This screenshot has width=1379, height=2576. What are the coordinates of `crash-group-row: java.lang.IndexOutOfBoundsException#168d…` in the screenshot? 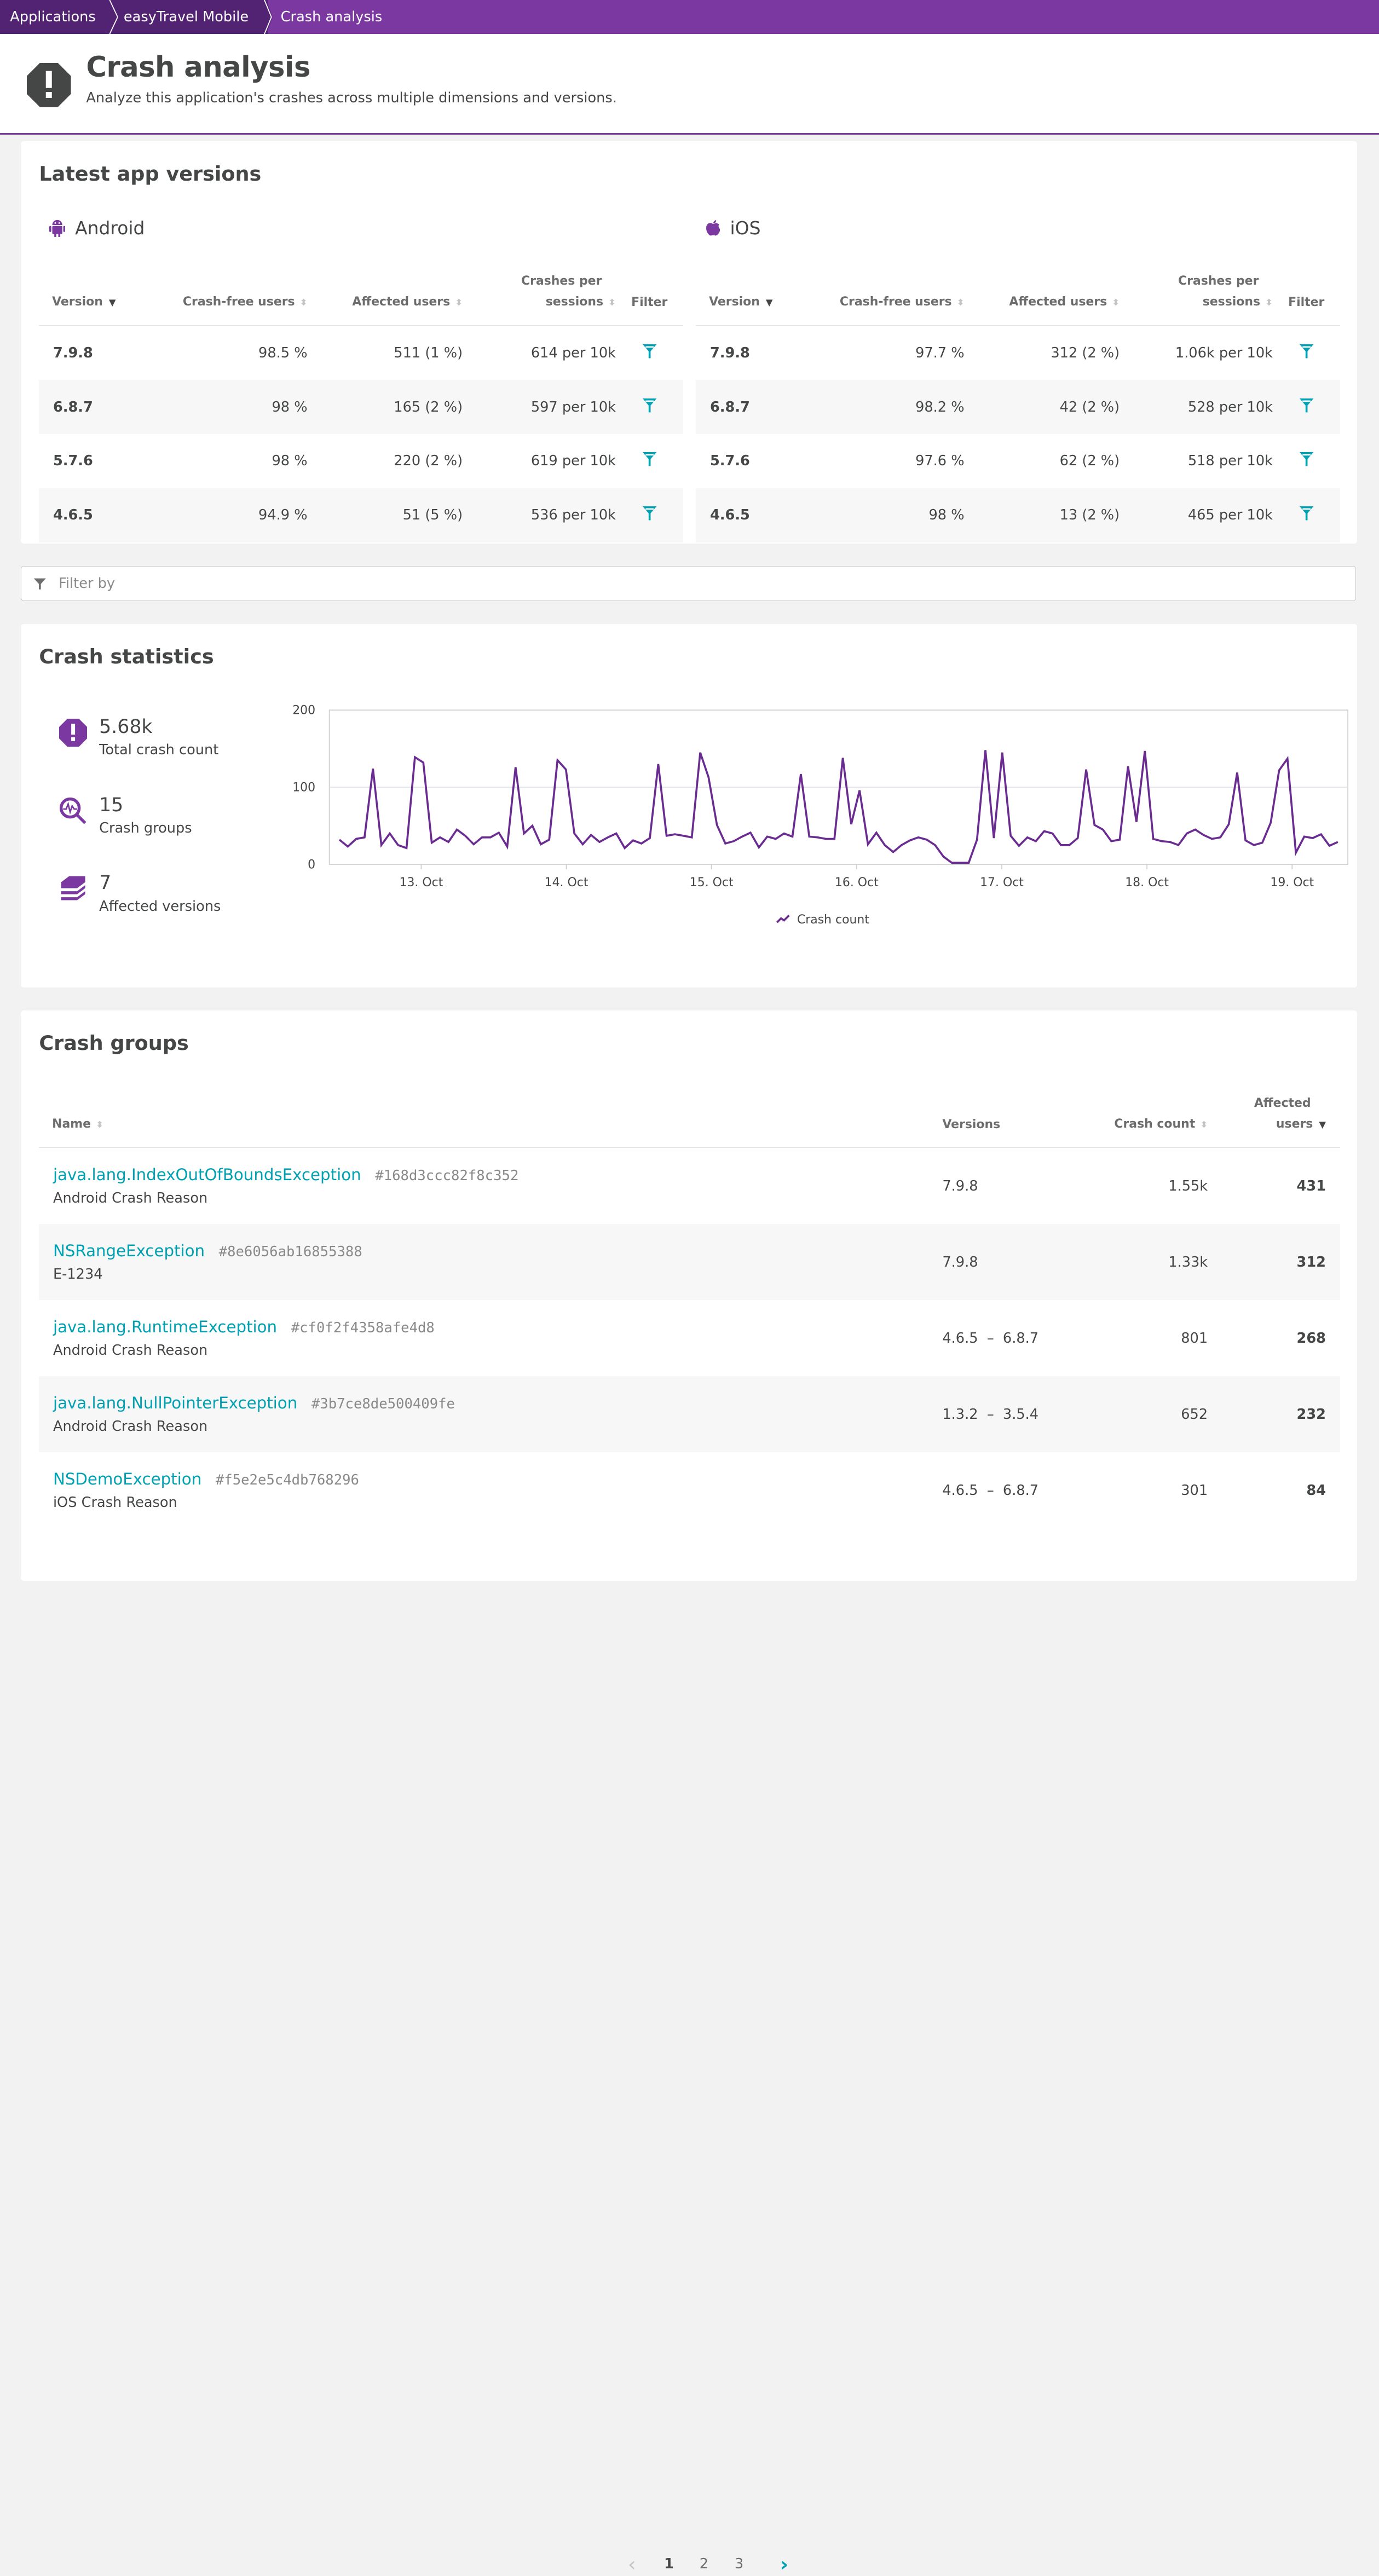 It's located at (689, 1186).